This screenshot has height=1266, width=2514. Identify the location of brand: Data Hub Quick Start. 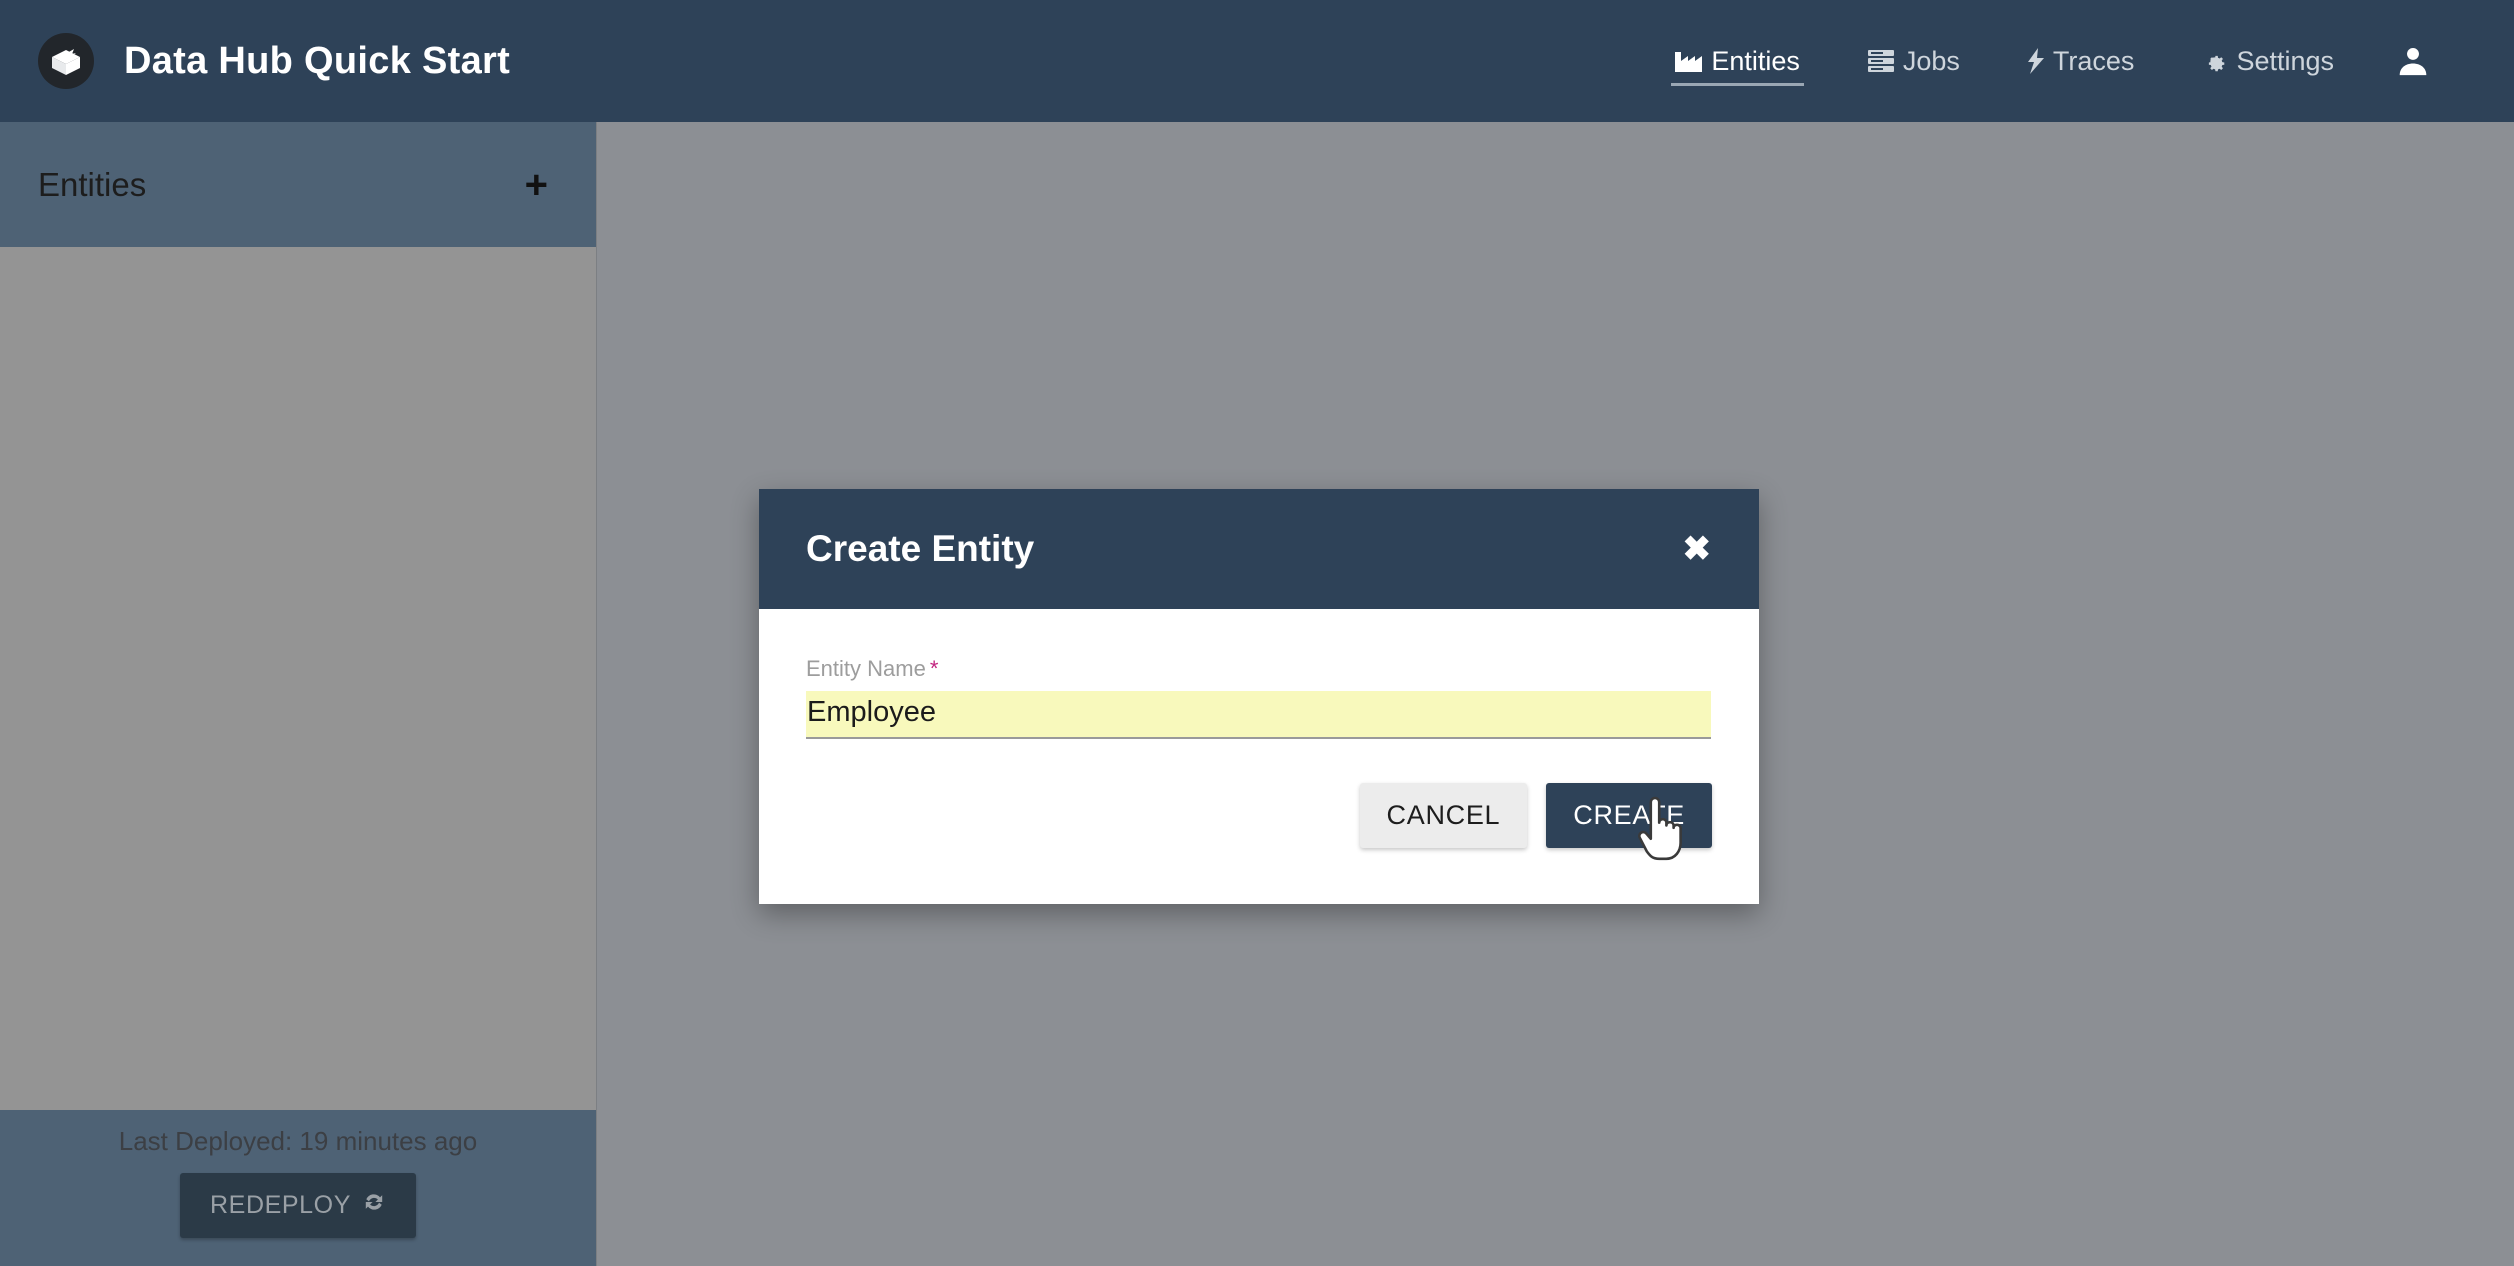
(255, 61).